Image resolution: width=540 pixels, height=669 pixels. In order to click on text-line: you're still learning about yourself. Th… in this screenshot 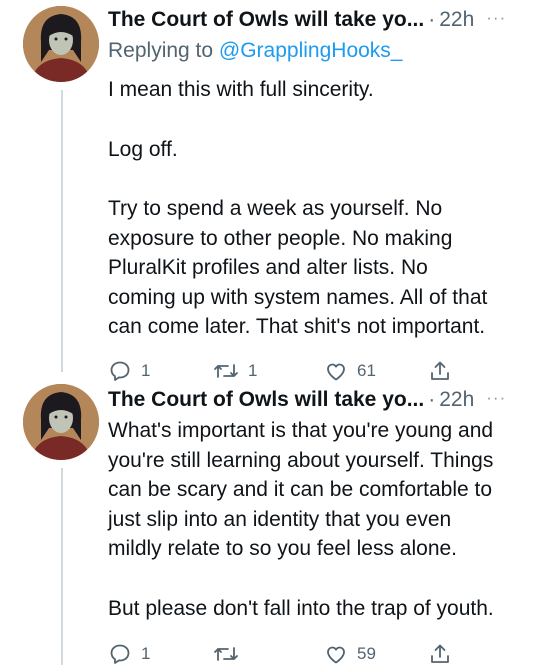, I will do `click(301, 460)`.